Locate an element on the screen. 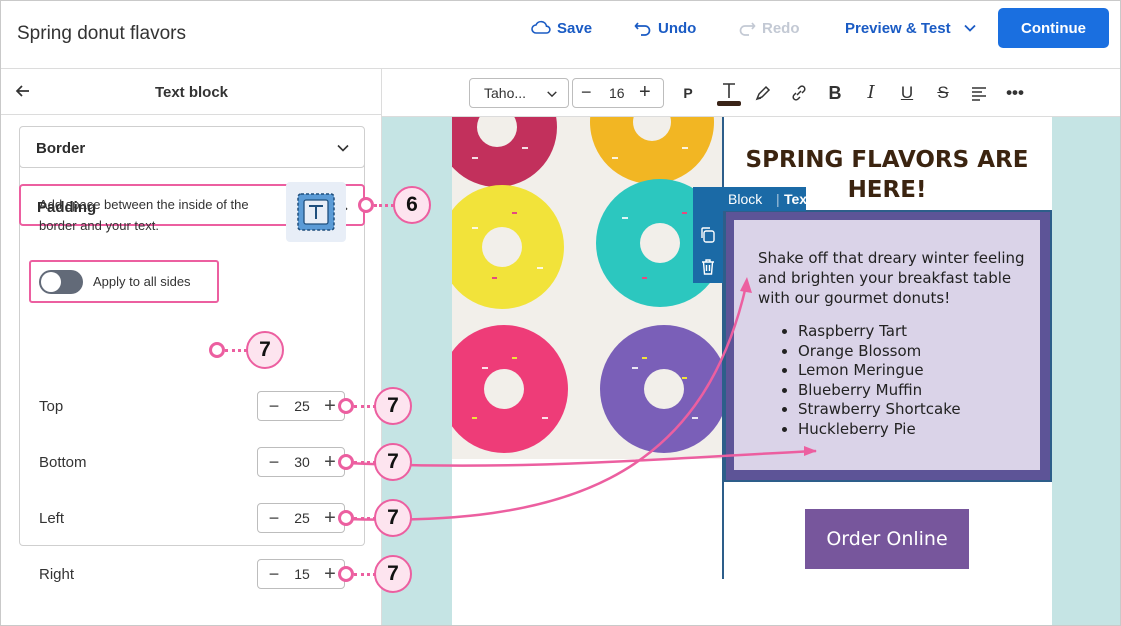 The height and width of the screenshot is (626, 1121). panel-title: Text block is located at coordinates (191, 92).